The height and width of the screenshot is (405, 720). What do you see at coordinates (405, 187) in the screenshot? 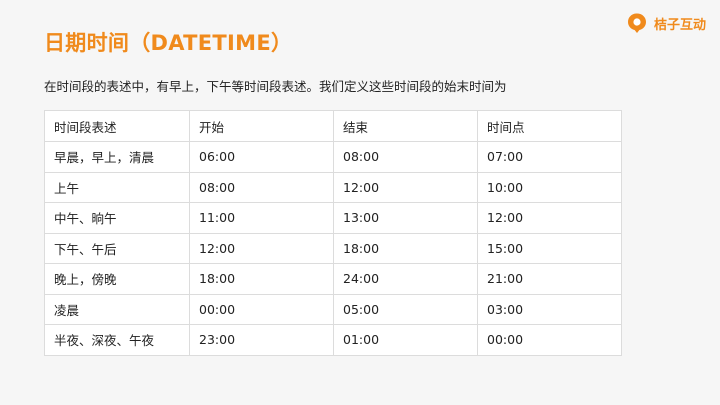
I see `cell-end: 12:00` at bounding box center [405, 187].